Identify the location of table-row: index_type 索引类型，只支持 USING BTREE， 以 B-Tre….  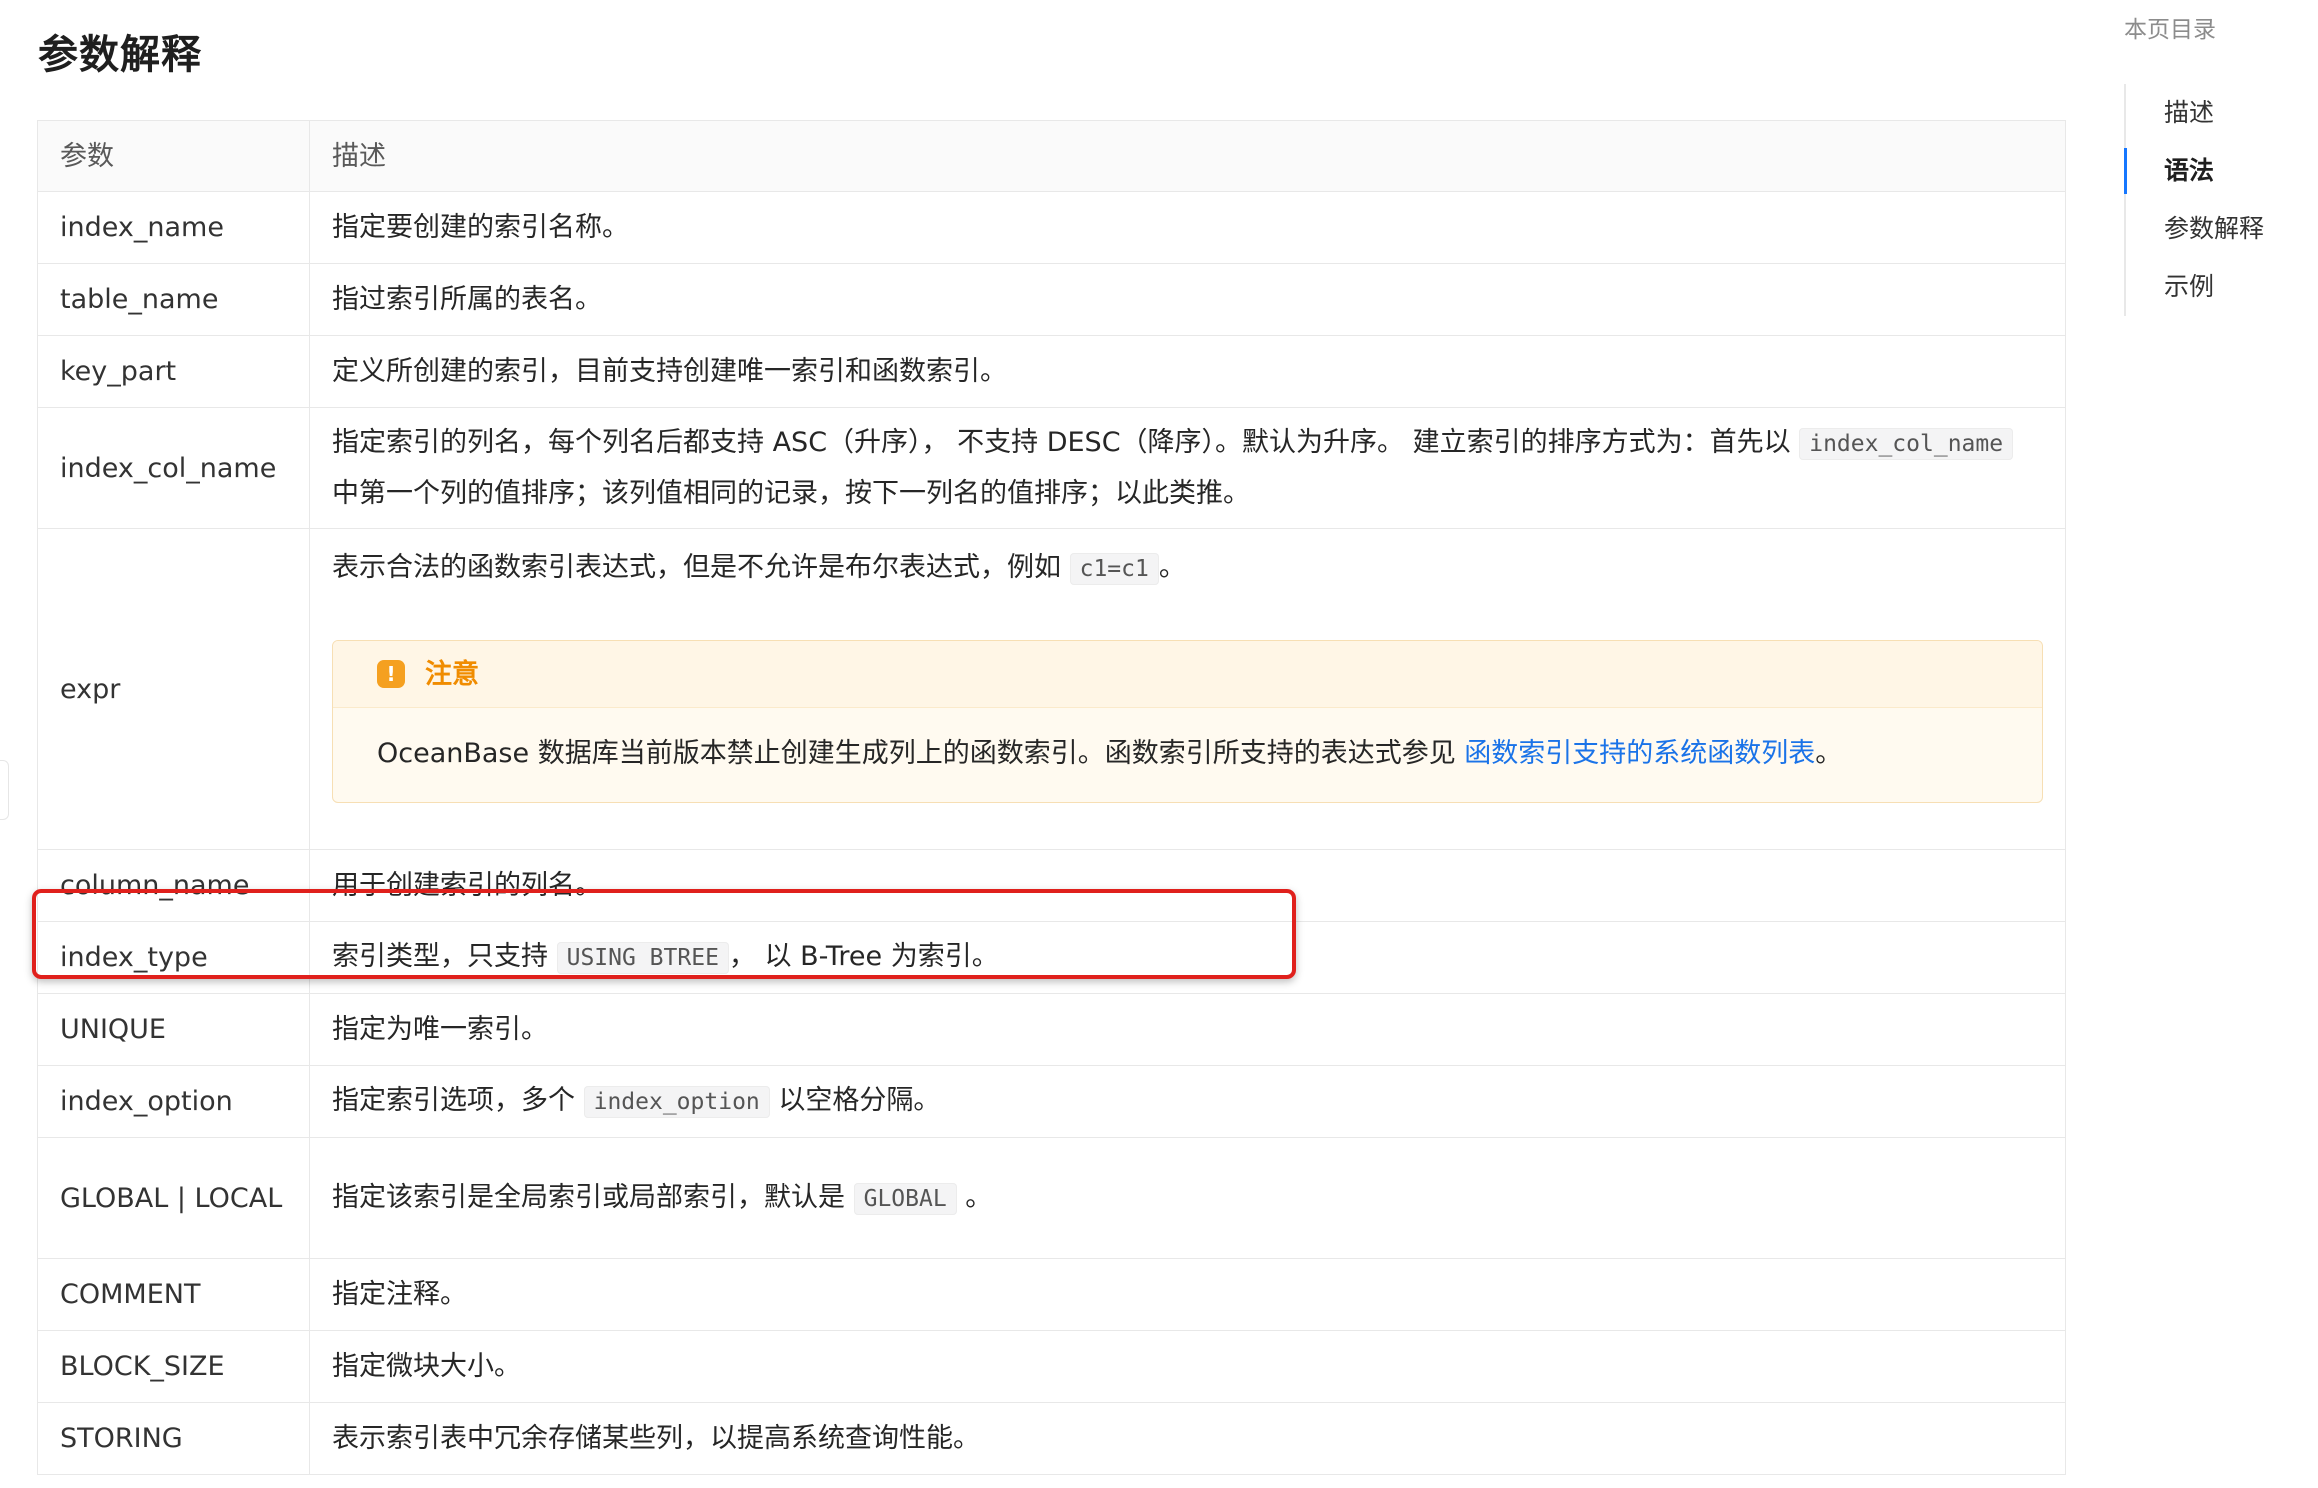
(1051, 957).